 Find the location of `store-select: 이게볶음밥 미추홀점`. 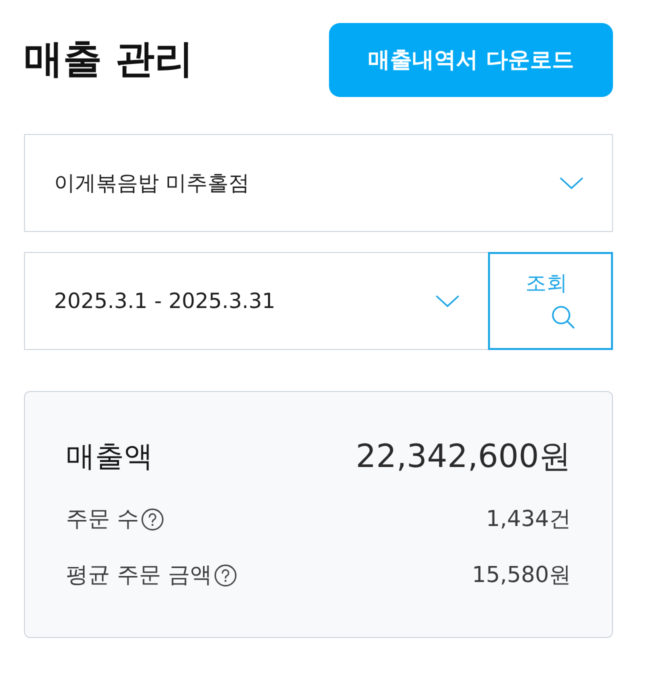

store-select: 이게볶음밥 미추홀점 is located at coordinates (318, 183).